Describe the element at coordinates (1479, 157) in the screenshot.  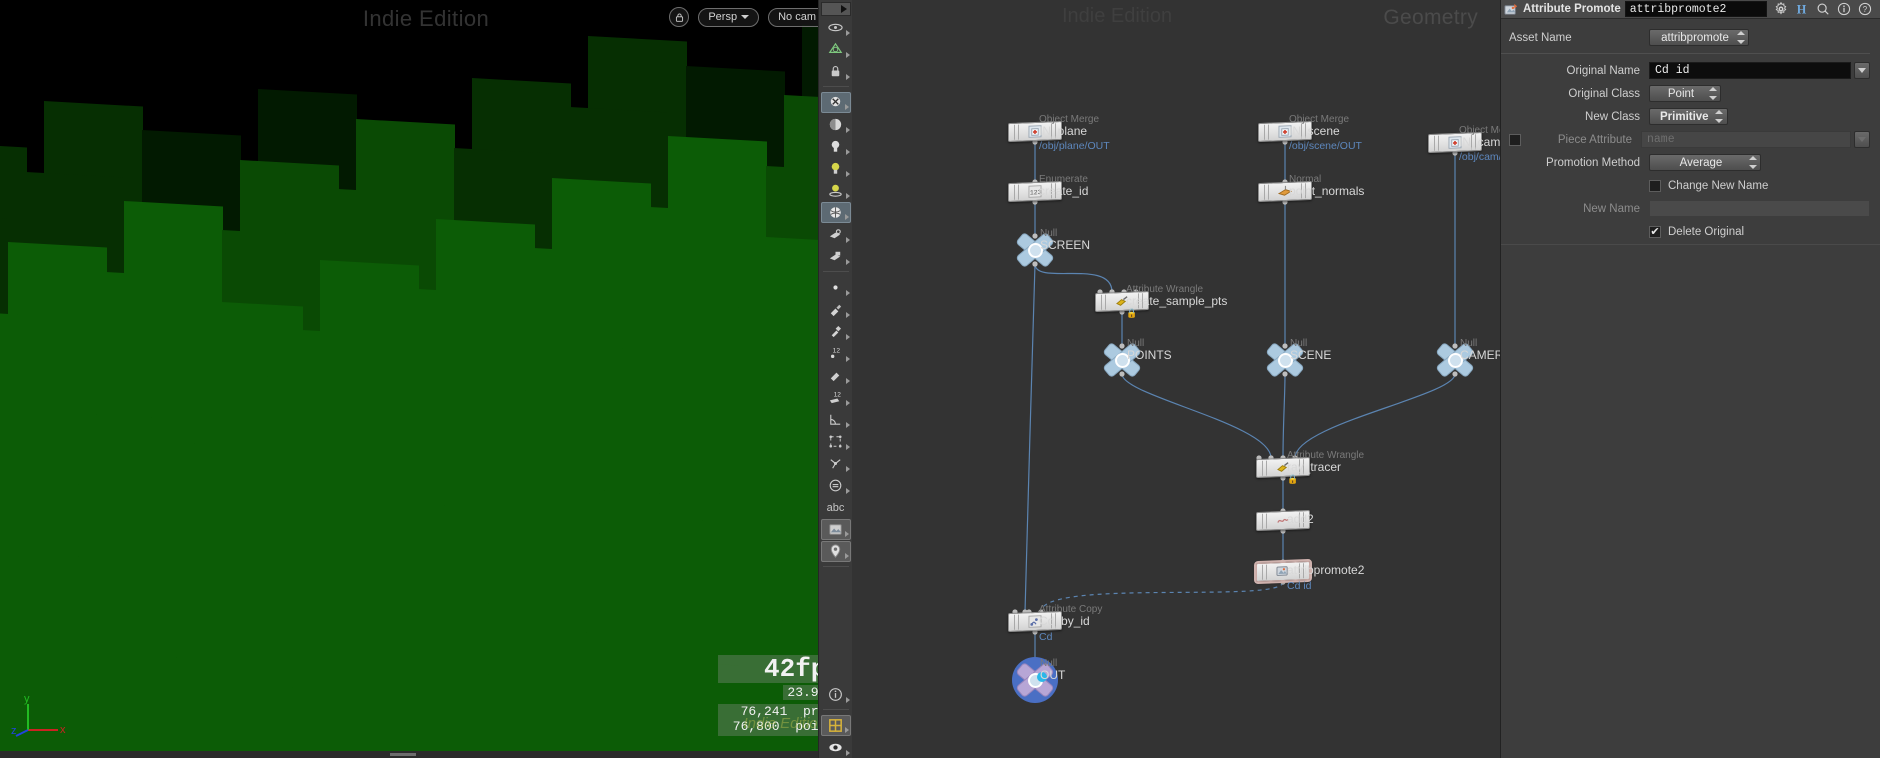
I see `node-path-label: /obj/cam/camOrigin` at that location.